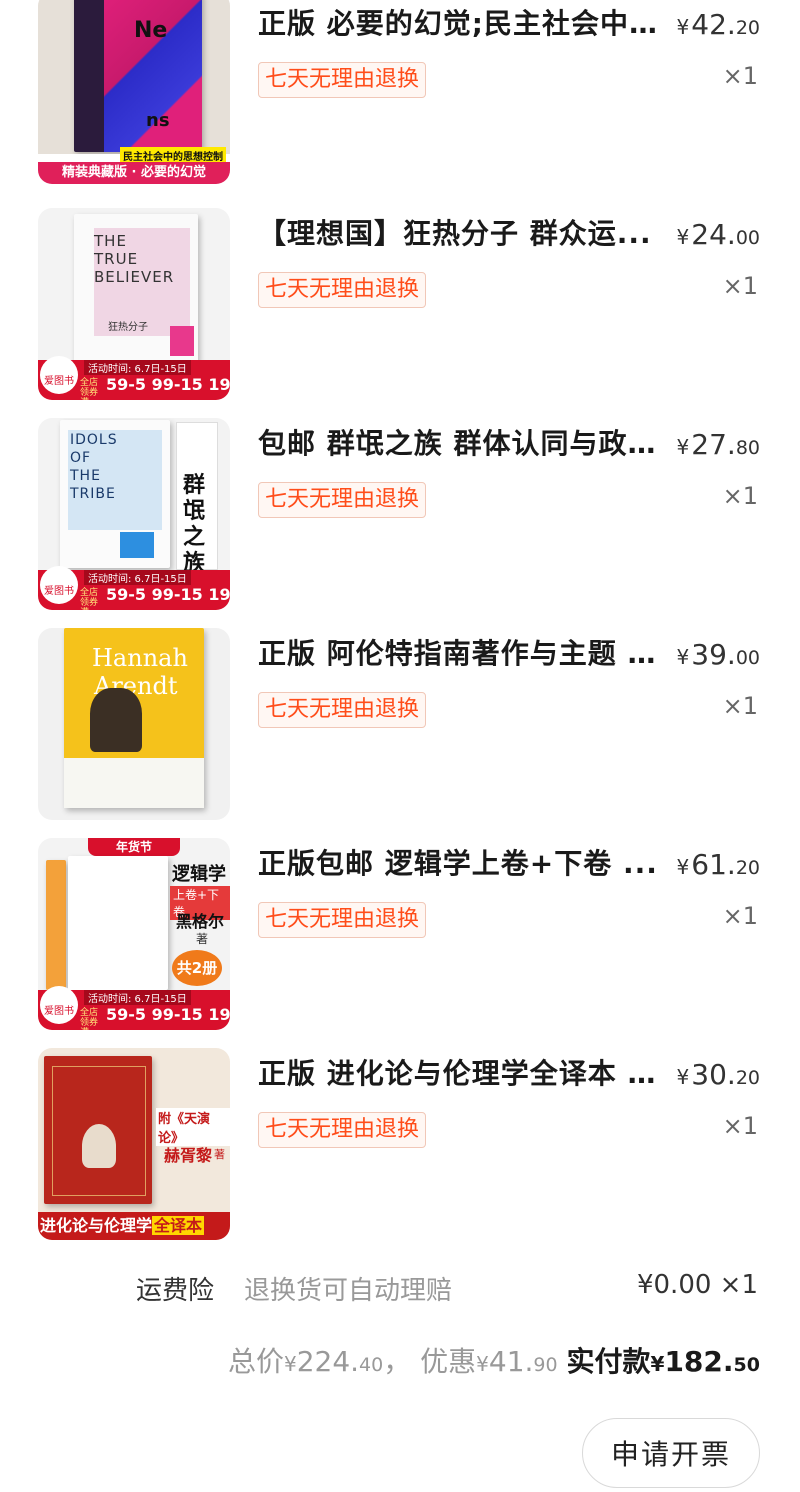 This screenshot has width=800, height=1492. I want to click on product-thumbnail: Hannah Arendt, so click(134, 724).